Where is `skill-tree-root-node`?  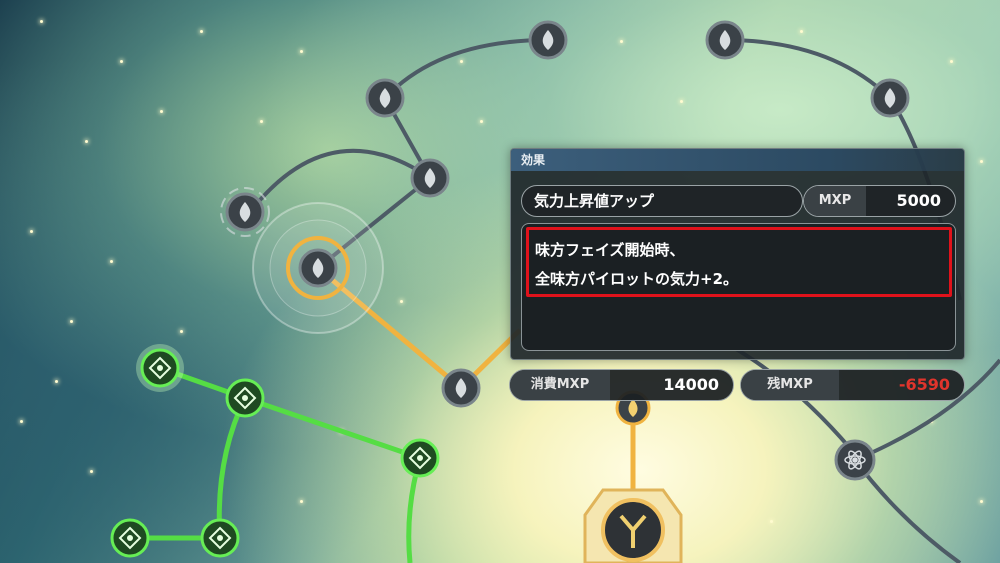 skill-tree-root-node is located at coordinates (633, 525).